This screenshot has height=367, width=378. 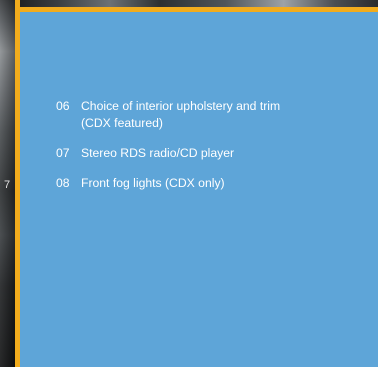 What do you see at coordinates (7, 185) in the screenshot?
I see `side-photo-label: 7` at bounding box center [7, 185].